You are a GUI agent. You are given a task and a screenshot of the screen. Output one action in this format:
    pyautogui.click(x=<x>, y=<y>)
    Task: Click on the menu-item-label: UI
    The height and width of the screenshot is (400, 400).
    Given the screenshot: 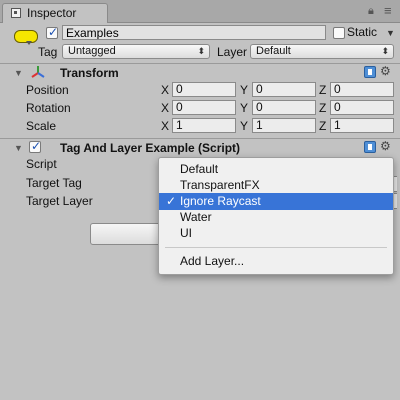 What is the action you would take?
    pyautogui.click(x=186, y=233)
    